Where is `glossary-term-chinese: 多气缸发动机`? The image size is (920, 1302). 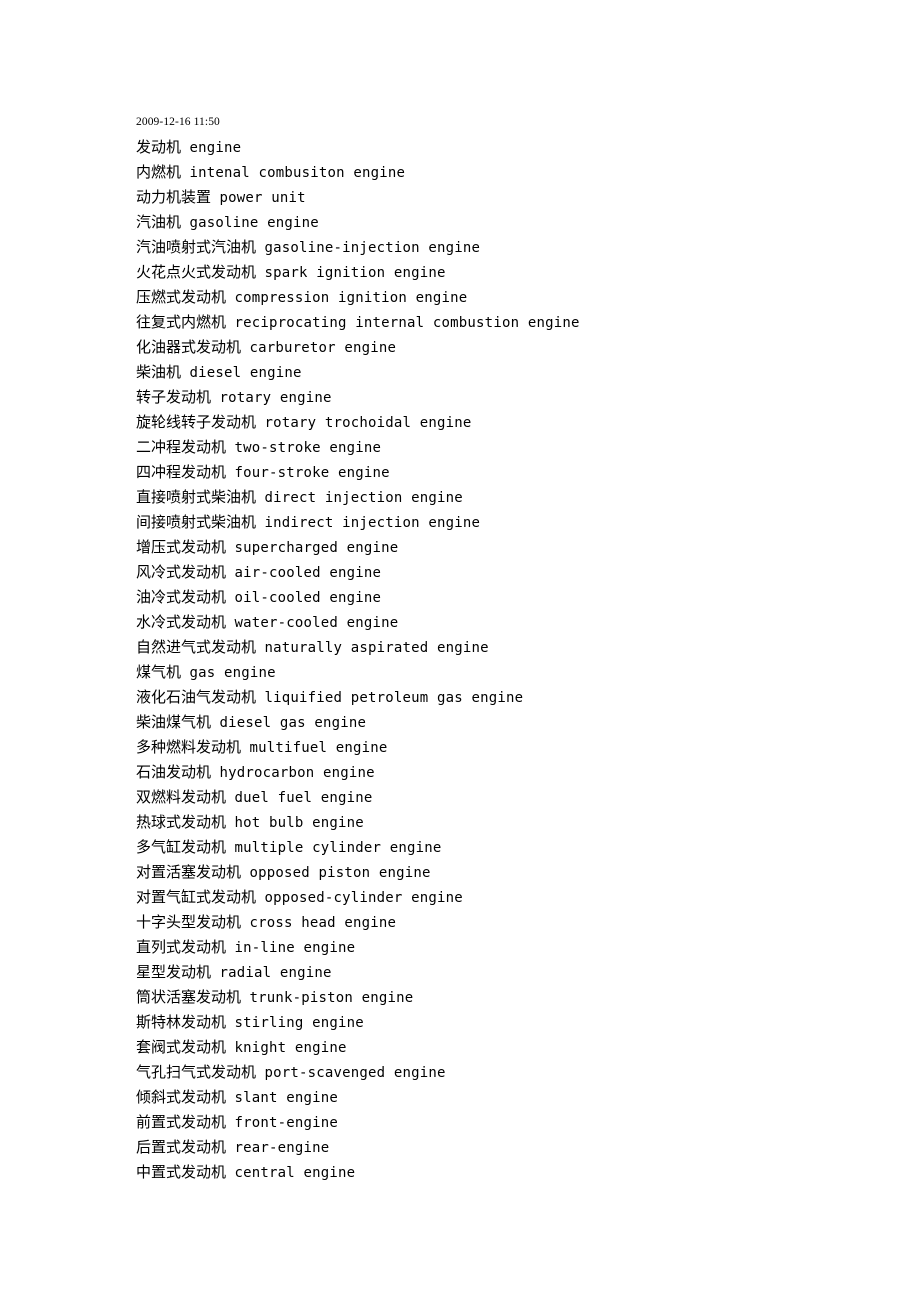
glossary-term-chinese: 多气缸发动机 is located at coordinates (181, 847).